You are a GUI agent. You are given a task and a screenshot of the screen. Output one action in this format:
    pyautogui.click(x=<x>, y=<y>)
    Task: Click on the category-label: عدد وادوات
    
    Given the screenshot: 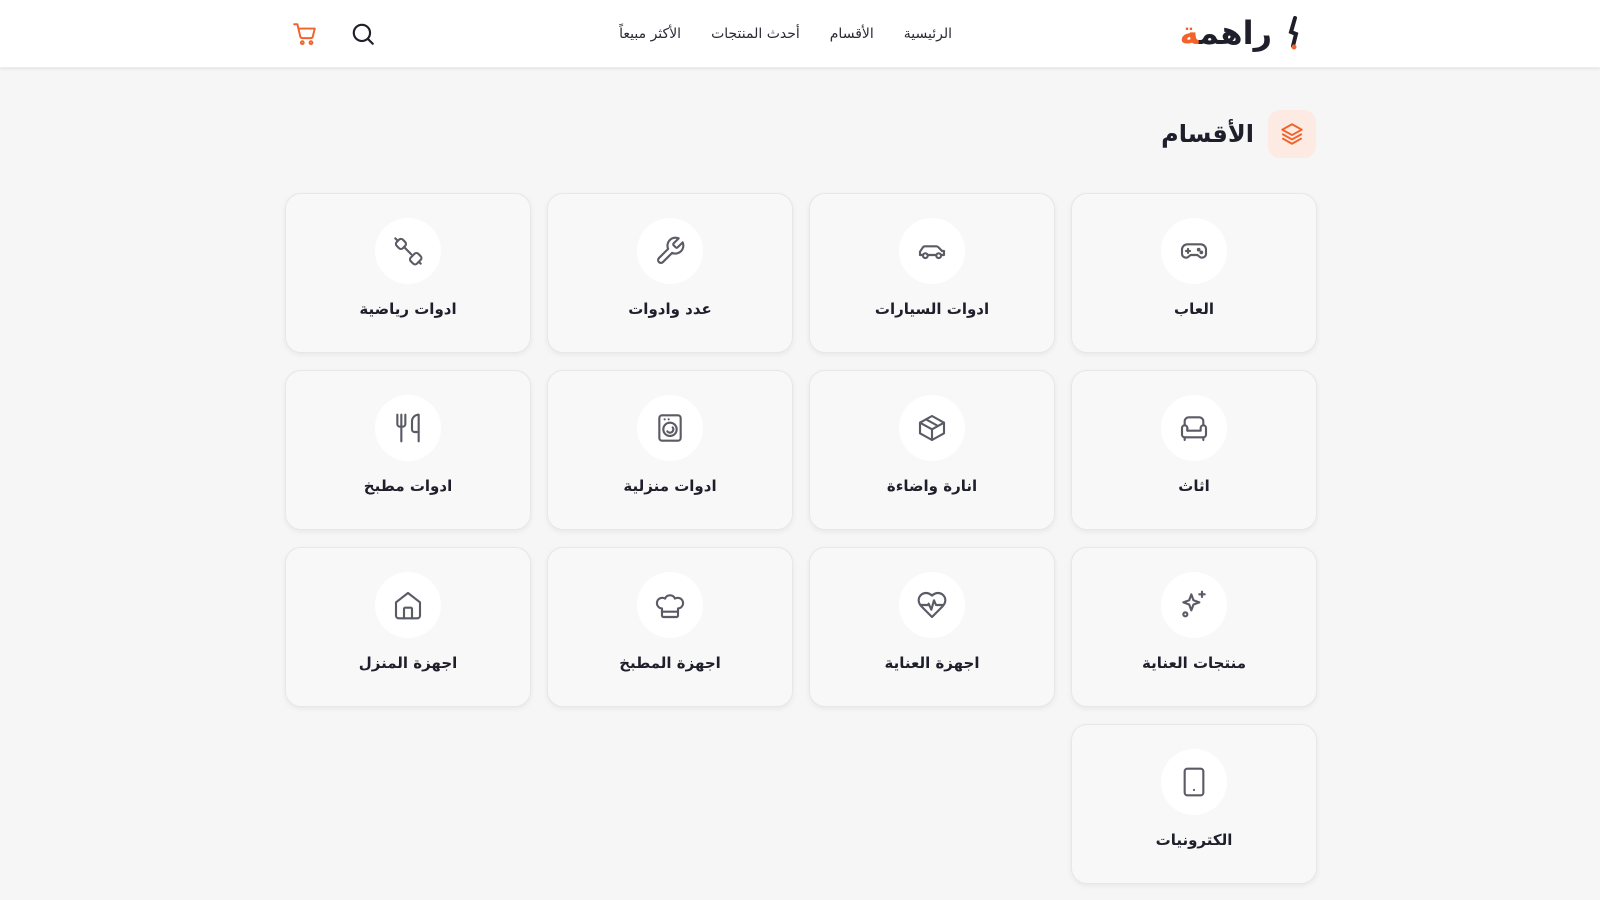 What is the action you would take?
    pyautogui.click(x=670, y=309)
    